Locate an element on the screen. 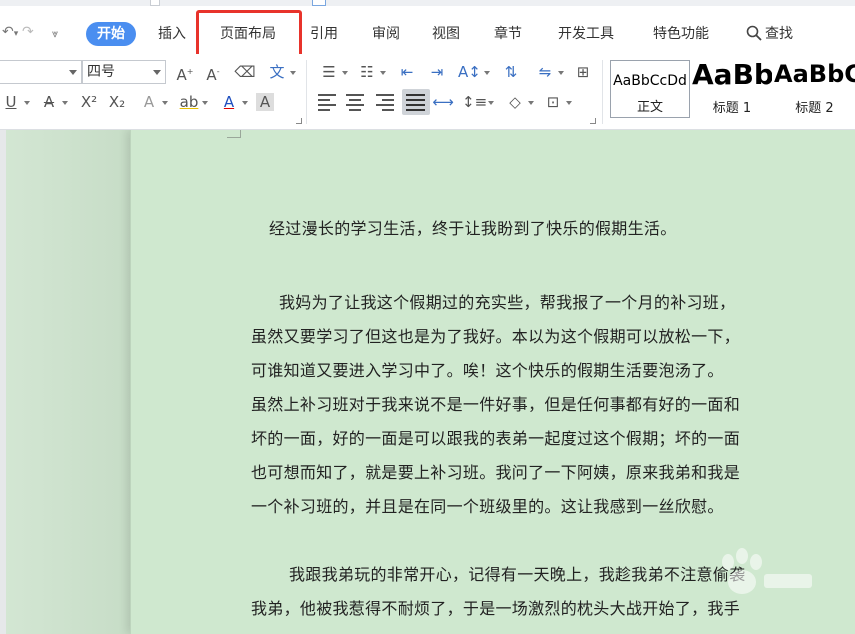 The height and width of the screenshot is (634, 855). tab-references: 引用 is located at coordinates (324, 34).